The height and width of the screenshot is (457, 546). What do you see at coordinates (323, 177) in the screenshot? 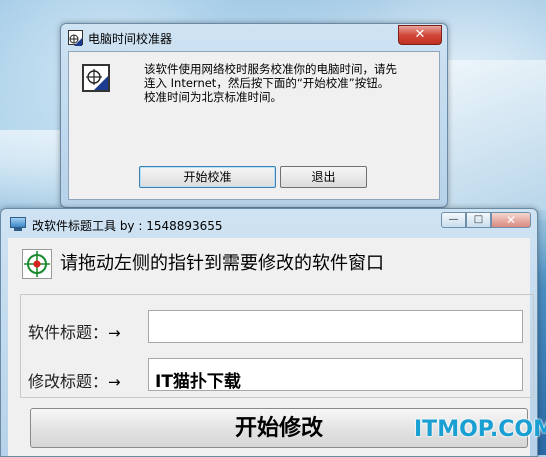
I see `exit-button: 退出` at bounding box center [323, 177].